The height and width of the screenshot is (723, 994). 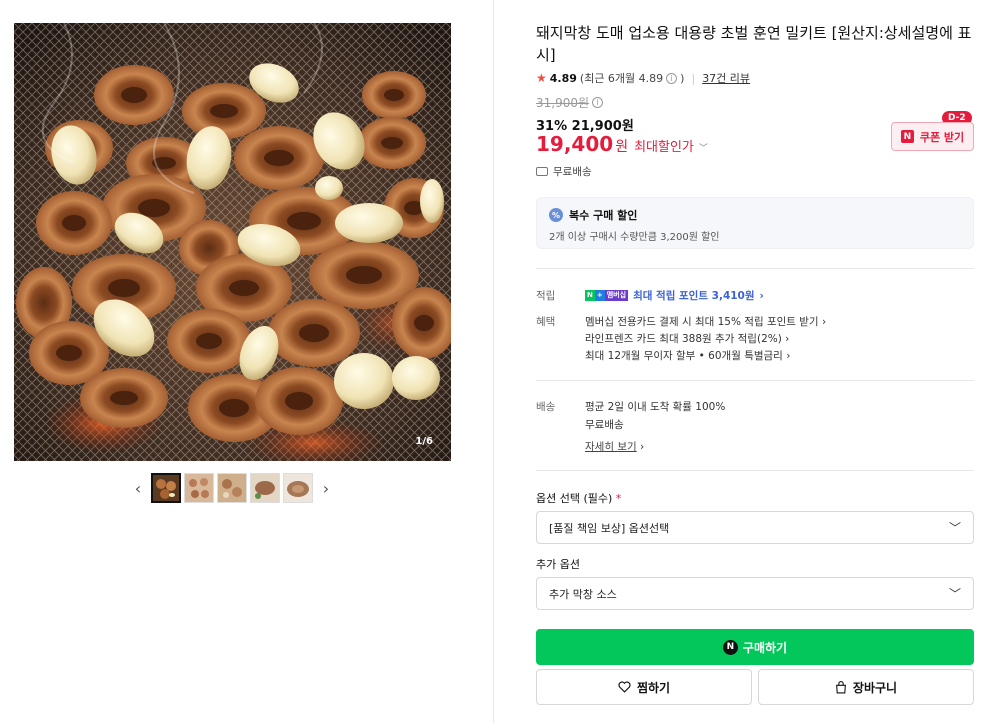 What do you see at coordinates (618, 498) in the screenshot?
I see `required-mark: *` at bounding box center [618, 498].